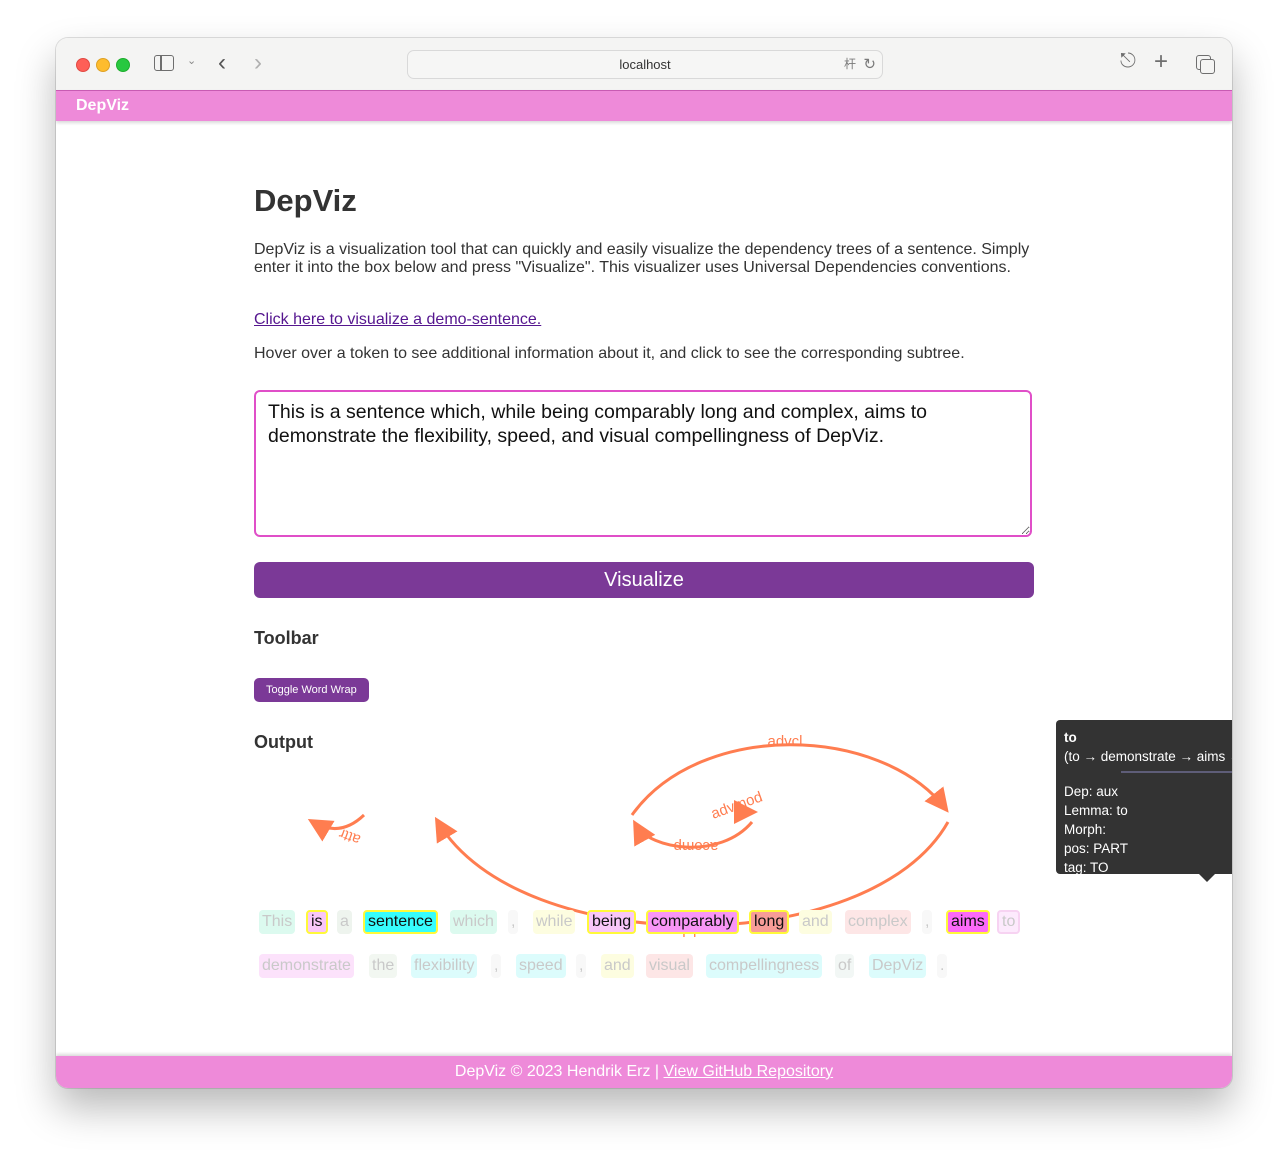 The image size is (1288, 1162). What do you see at coordinates (258, 63) in the screenshot?
I see `chevron-right-icon: ›` at bounding box center [258, 63].